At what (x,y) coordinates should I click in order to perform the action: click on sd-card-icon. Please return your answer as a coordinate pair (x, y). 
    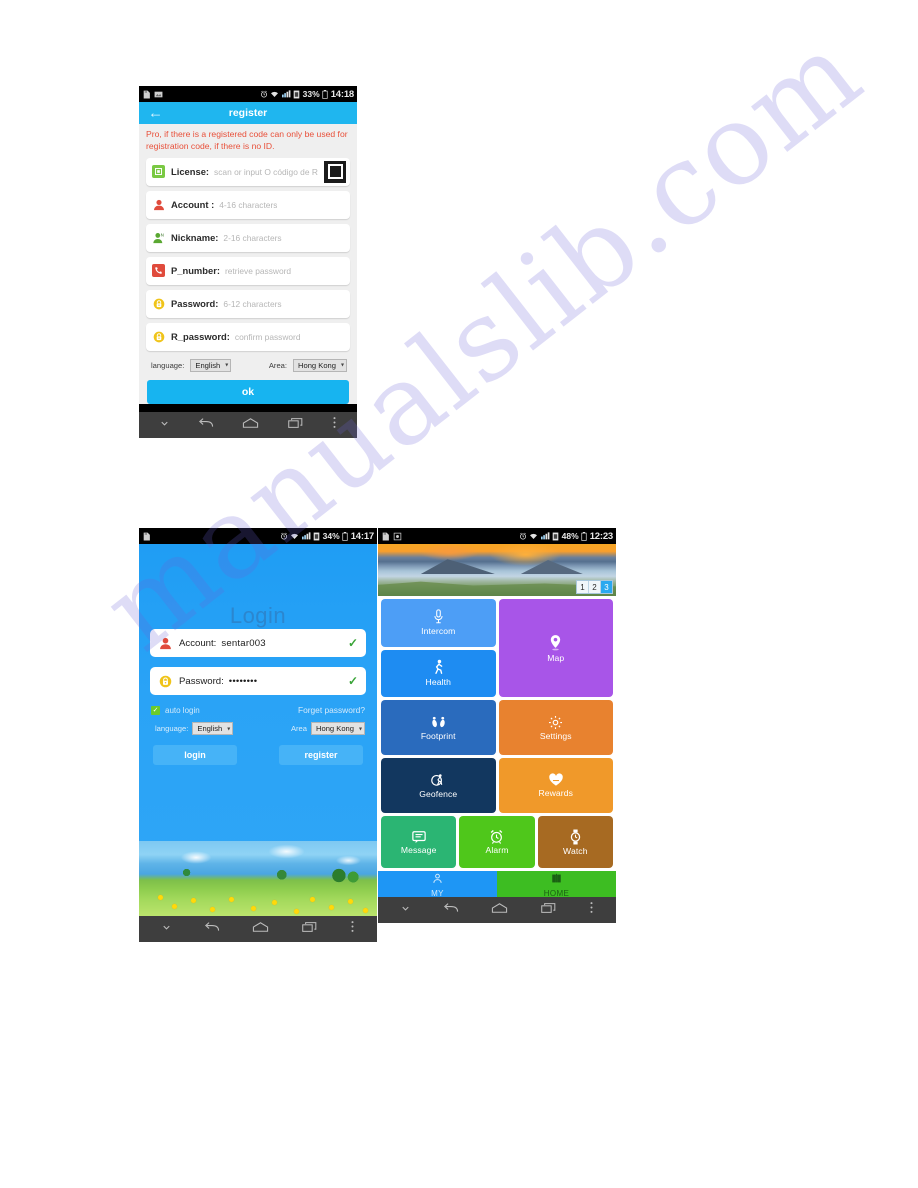
    Looking at the image, I should click on (146, 536).